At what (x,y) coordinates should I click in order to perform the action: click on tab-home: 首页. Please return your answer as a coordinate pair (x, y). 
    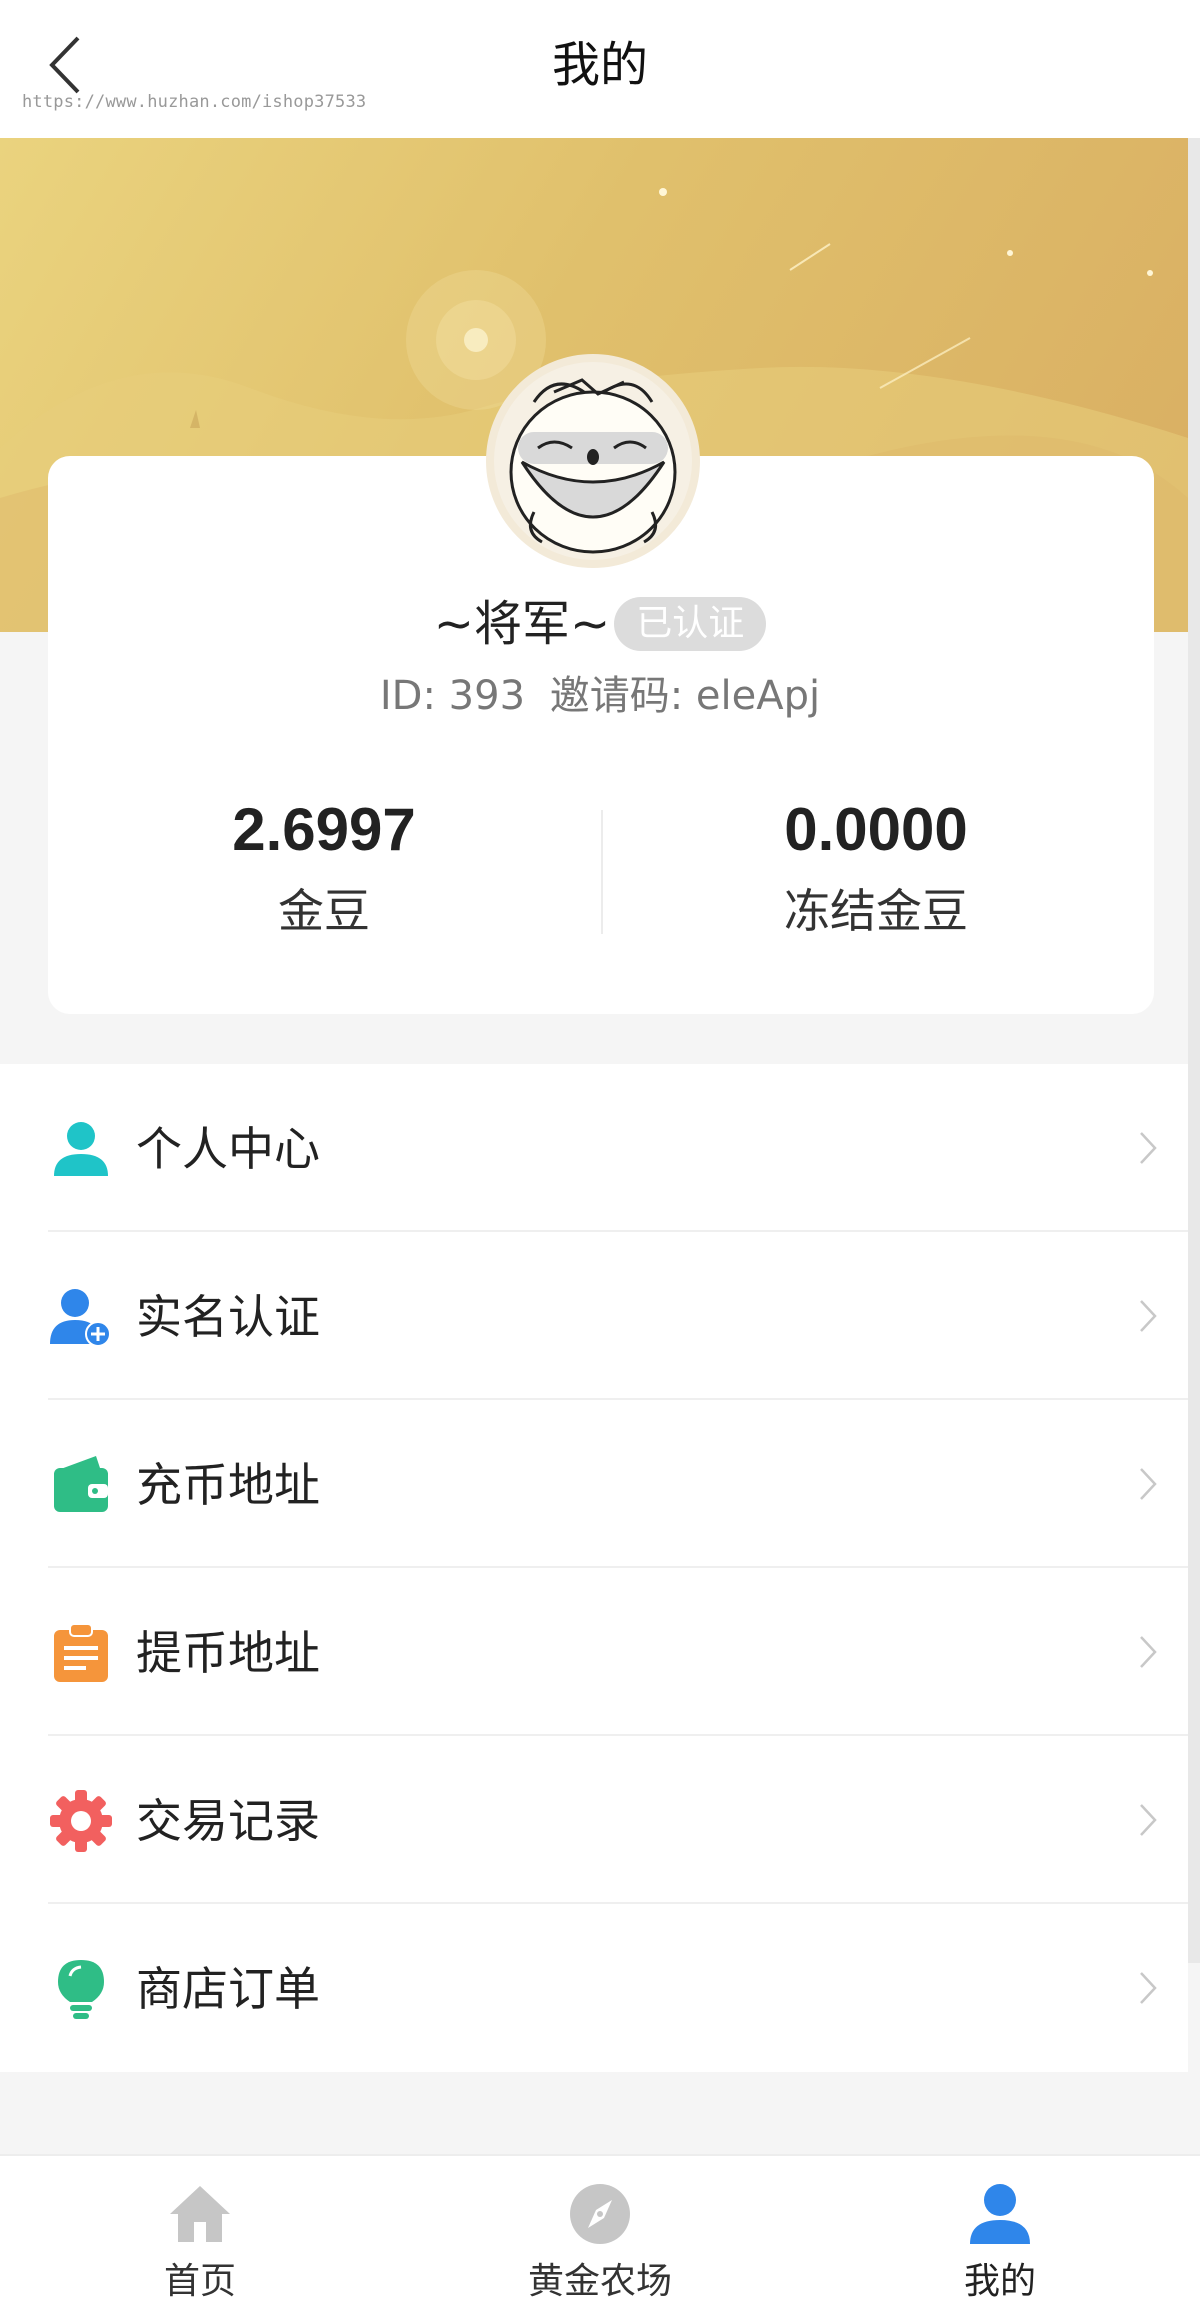
    Looking at the image, I should click on (200, 2247).